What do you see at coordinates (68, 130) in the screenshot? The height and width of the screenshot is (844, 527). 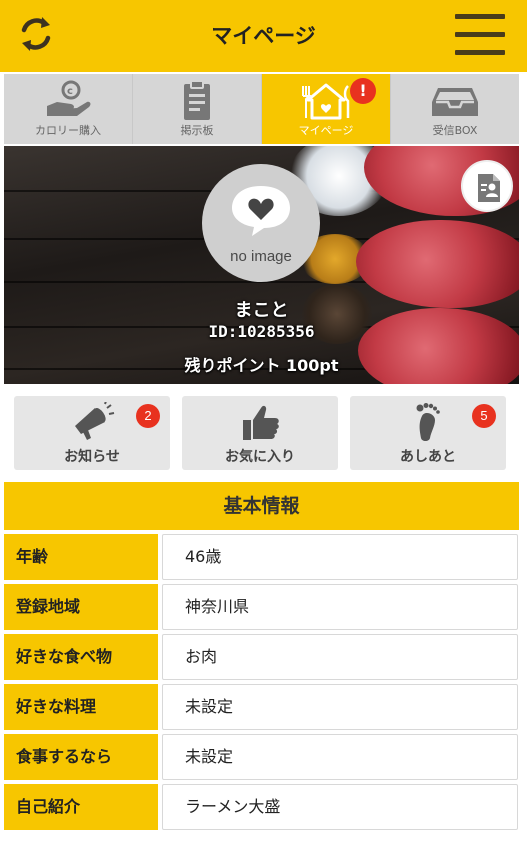 I see `tab-label: カロリー購入` at bounding box center [68, 130].